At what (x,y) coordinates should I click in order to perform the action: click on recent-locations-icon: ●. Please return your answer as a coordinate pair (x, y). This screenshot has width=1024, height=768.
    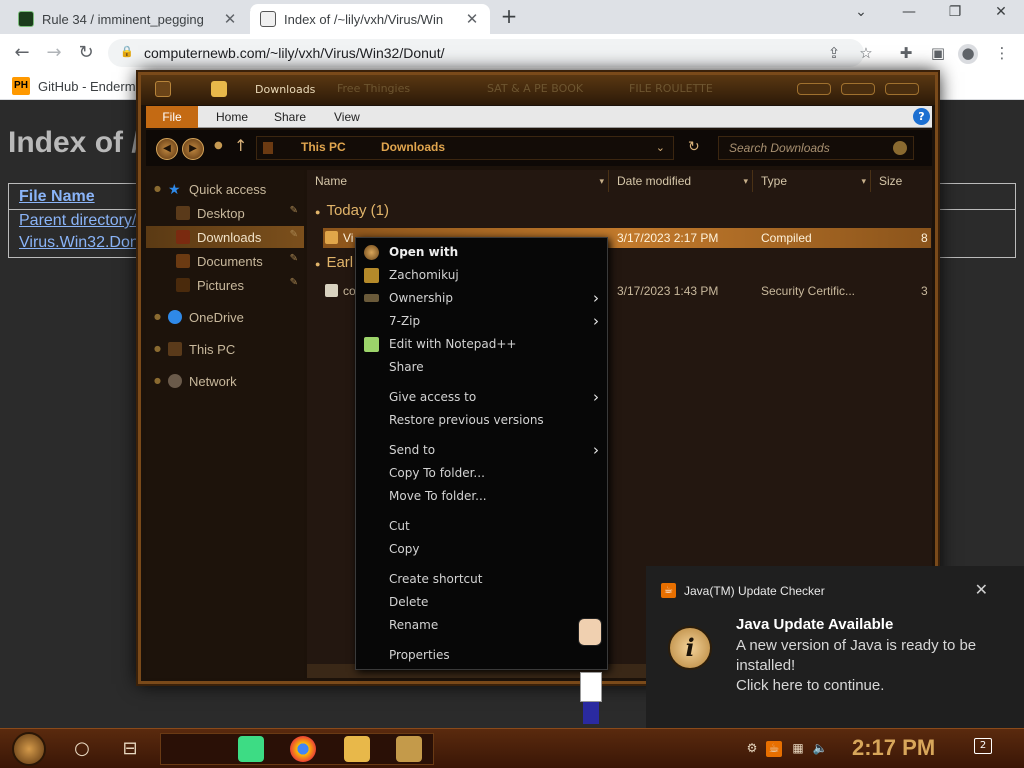
    Looking at the image, I should click on (218, 145).